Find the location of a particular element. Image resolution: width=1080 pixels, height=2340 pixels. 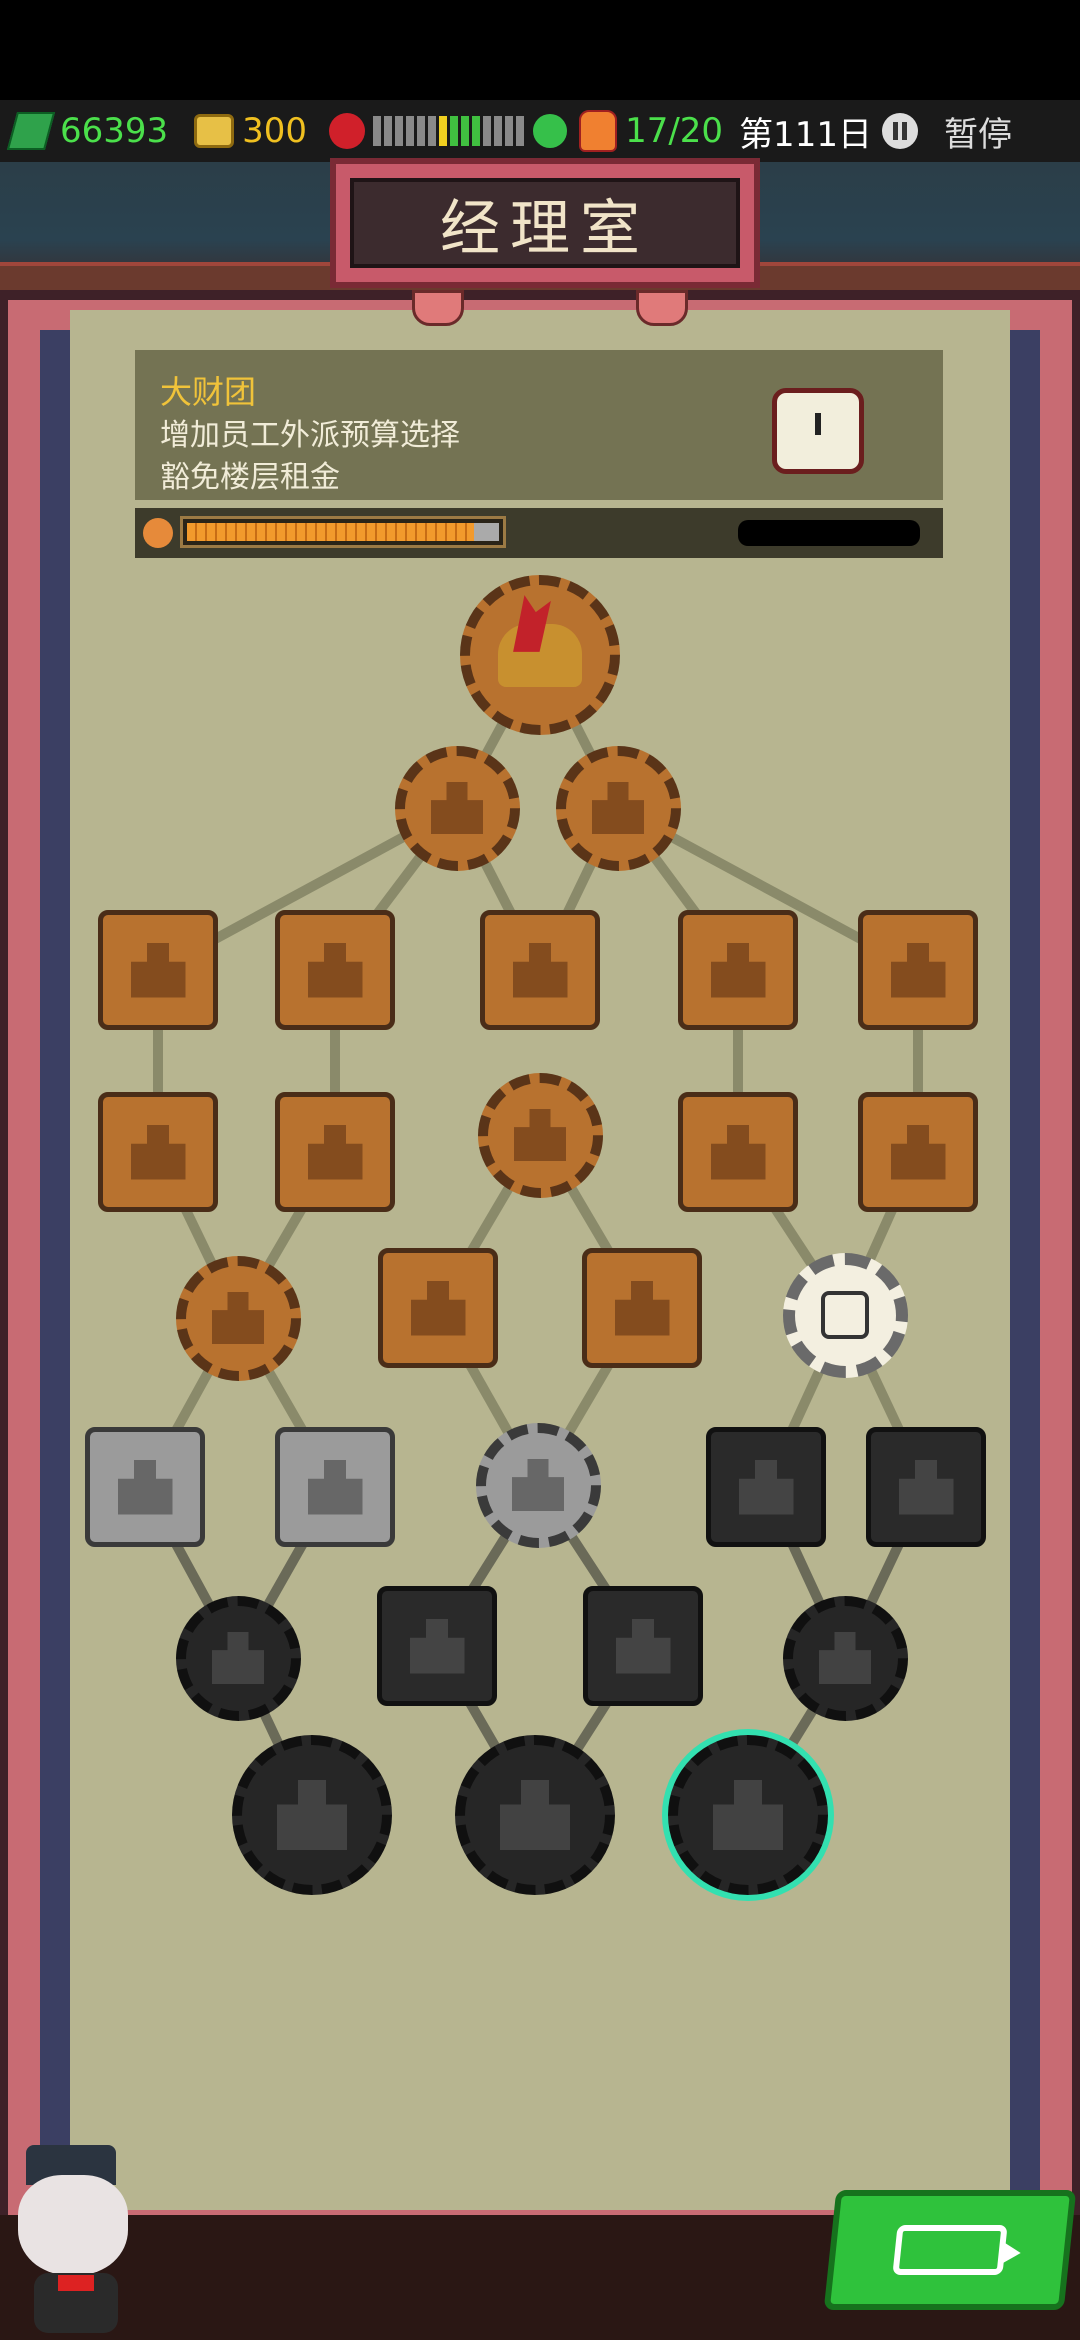

skill-node-skeleton-group is located at coordinates (738, 1152).